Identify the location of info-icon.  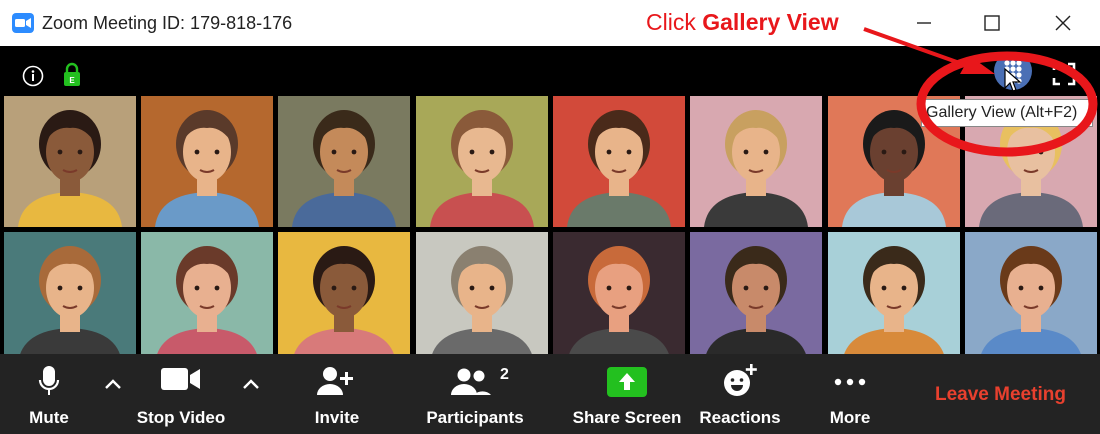
(33, 76).